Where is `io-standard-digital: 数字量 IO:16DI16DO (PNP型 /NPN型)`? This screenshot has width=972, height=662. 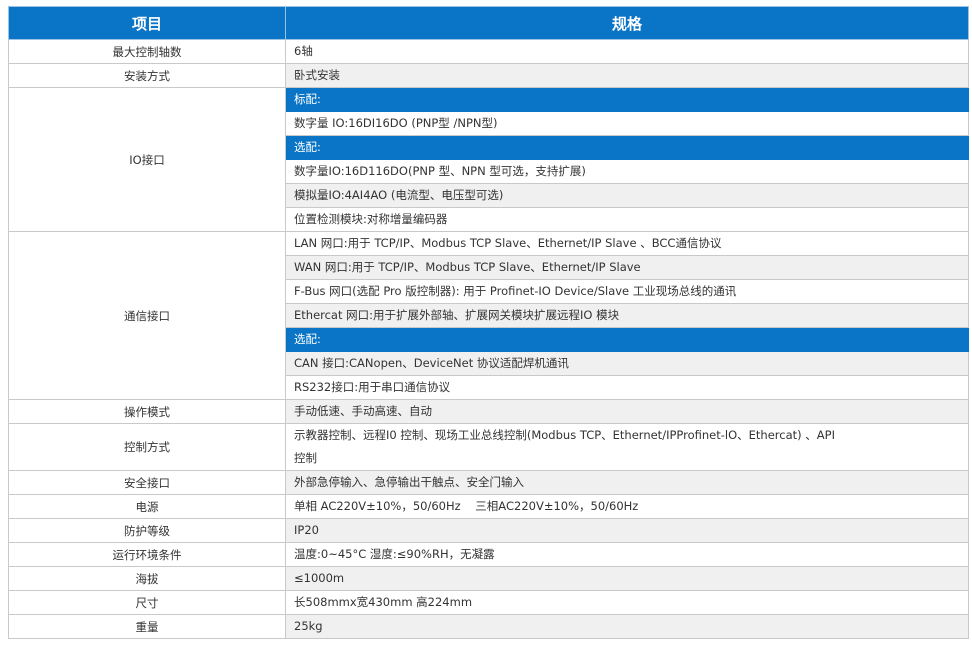 io-standard-digital: 数字量 IO:16DI16DO (PNP型 /NPN型) is located at coordinates (627, 123).